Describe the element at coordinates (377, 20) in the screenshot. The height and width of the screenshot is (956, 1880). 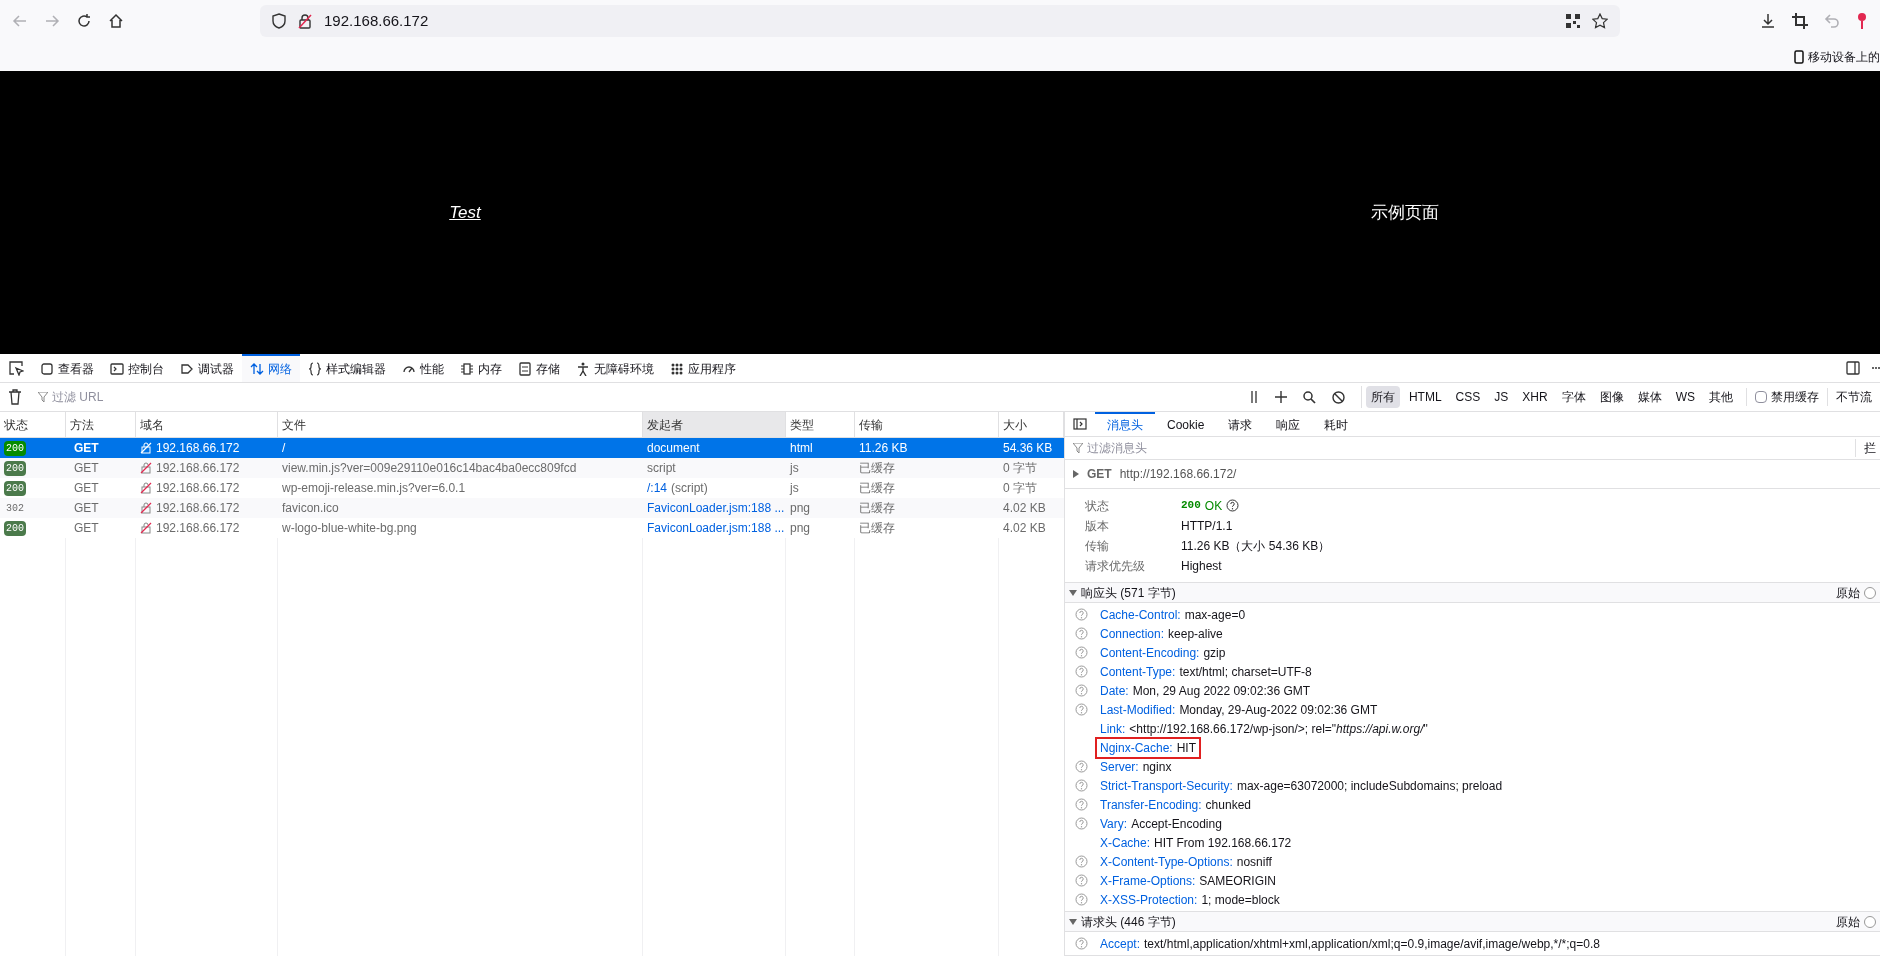
I see `url-text: 192.168.66.172` at that location.